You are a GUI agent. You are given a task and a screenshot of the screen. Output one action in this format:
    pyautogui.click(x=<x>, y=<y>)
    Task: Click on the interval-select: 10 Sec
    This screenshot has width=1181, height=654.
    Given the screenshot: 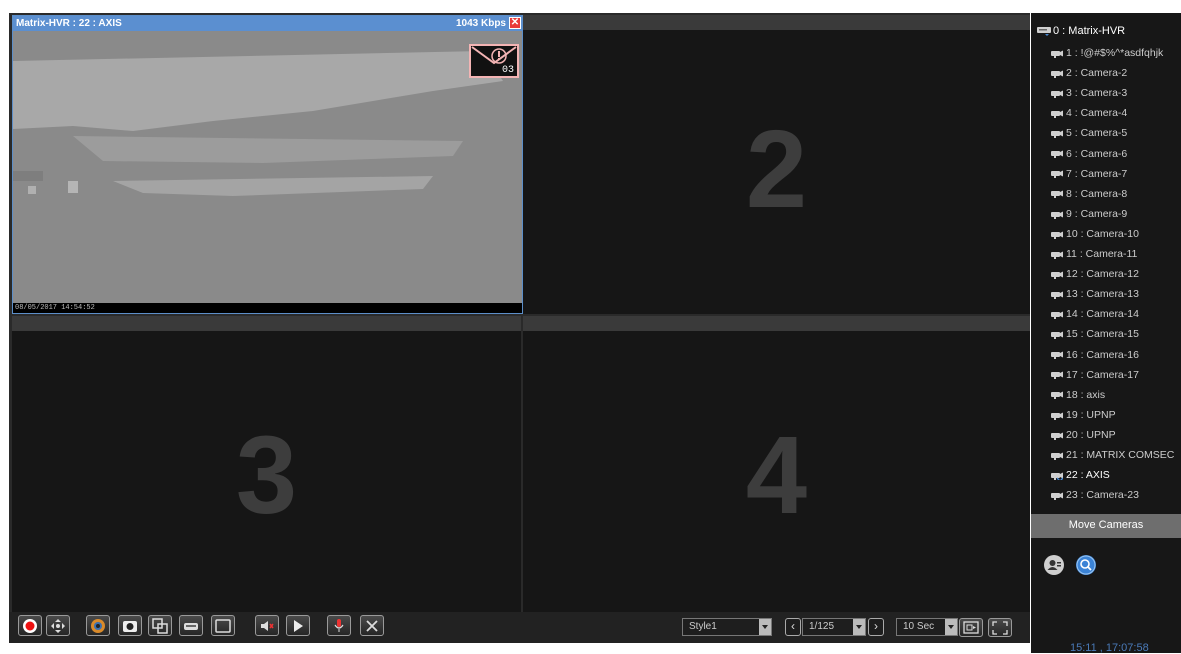 What is the action you would take?
    pyautogui.click(x=927, y=627)
    